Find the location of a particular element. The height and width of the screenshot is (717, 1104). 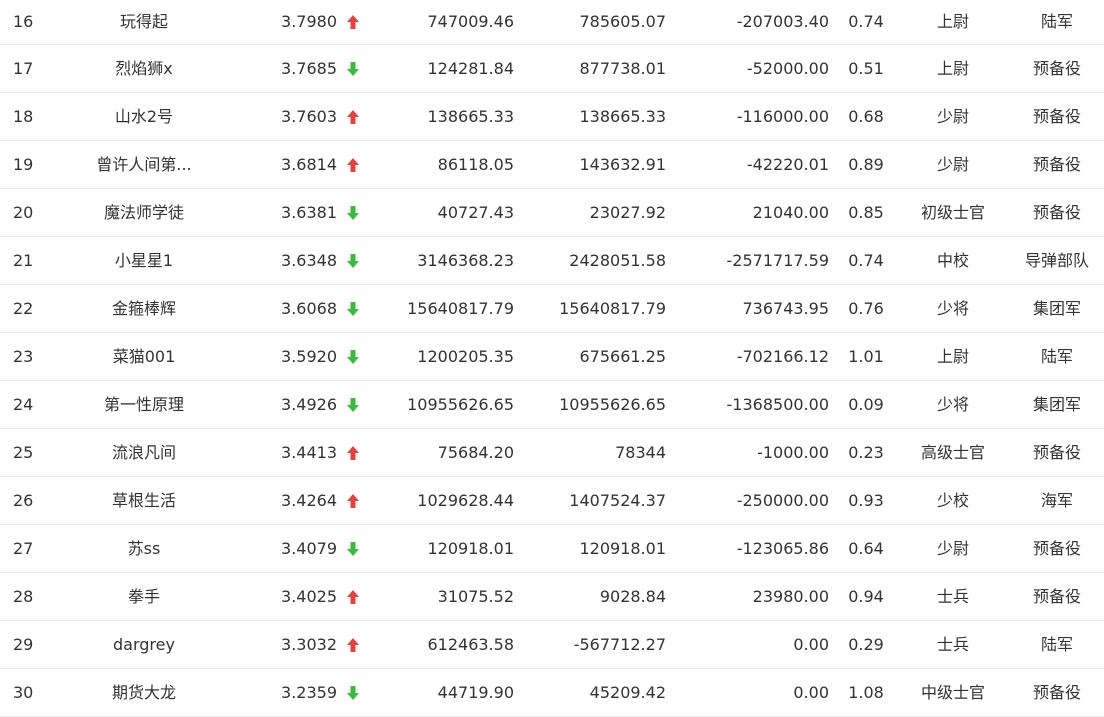

net-value: 877738.01 is located at coordinates (622, 68).